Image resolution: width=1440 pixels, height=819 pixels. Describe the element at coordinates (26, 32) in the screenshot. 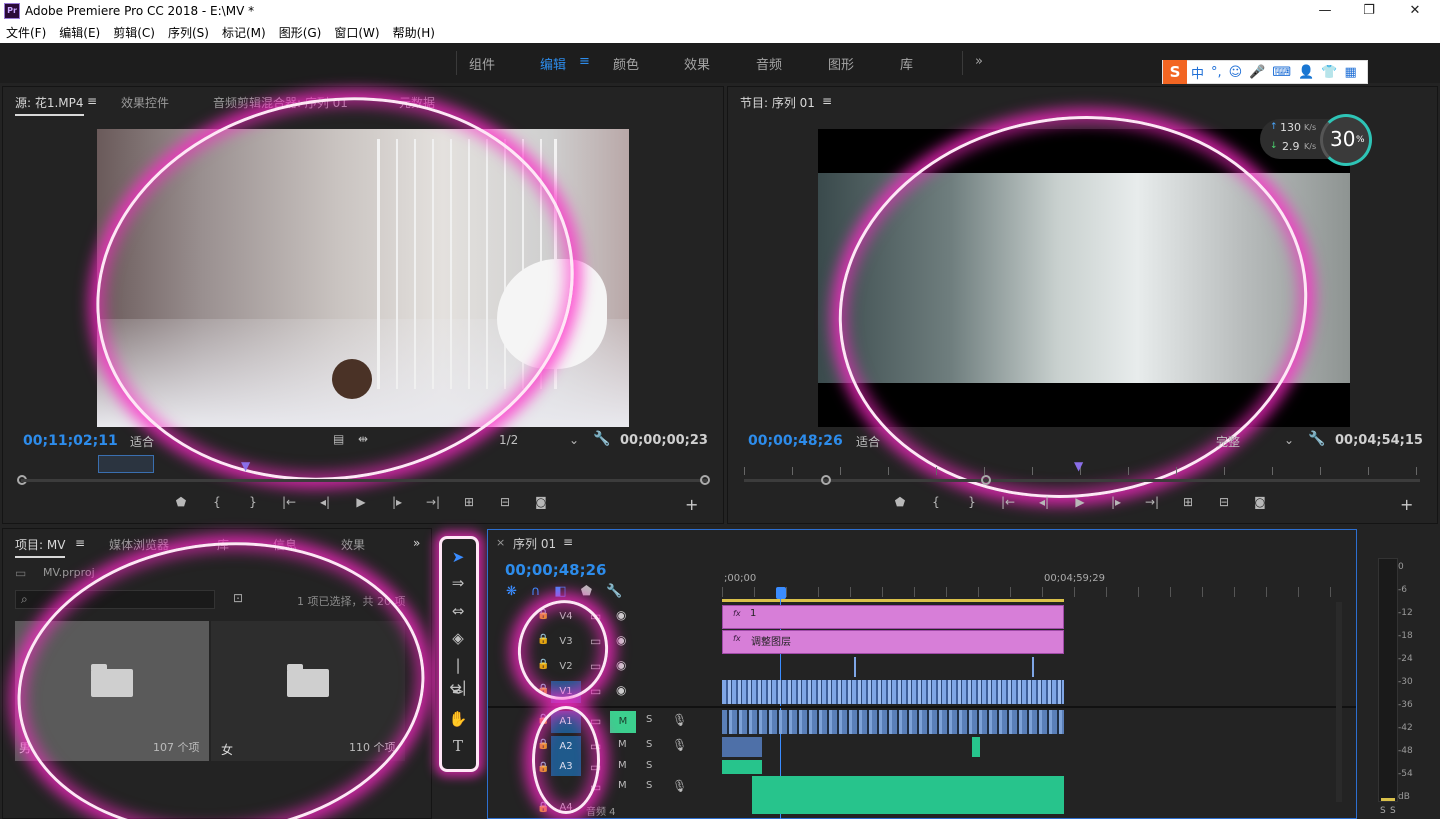

I see `menu-file: 文件(F)` at that location.